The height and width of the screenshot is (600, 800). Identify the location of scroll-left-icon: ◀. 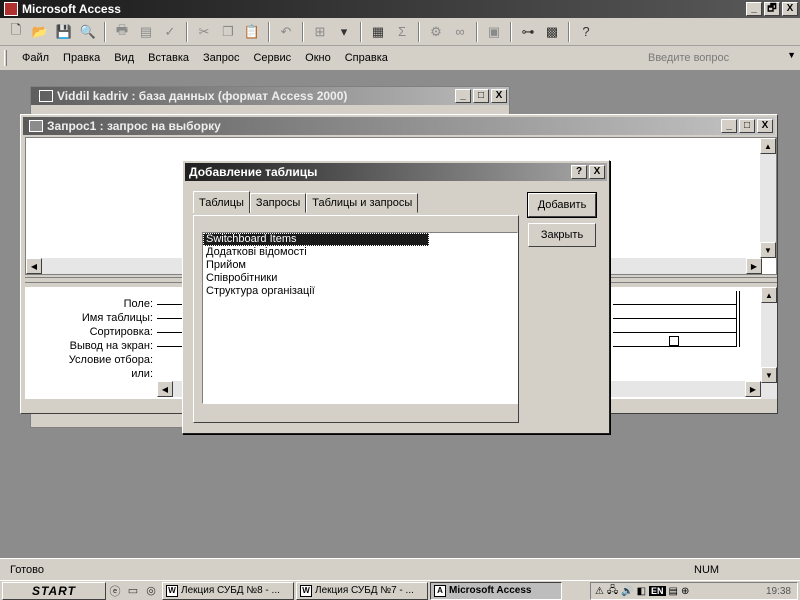
(34, 266).